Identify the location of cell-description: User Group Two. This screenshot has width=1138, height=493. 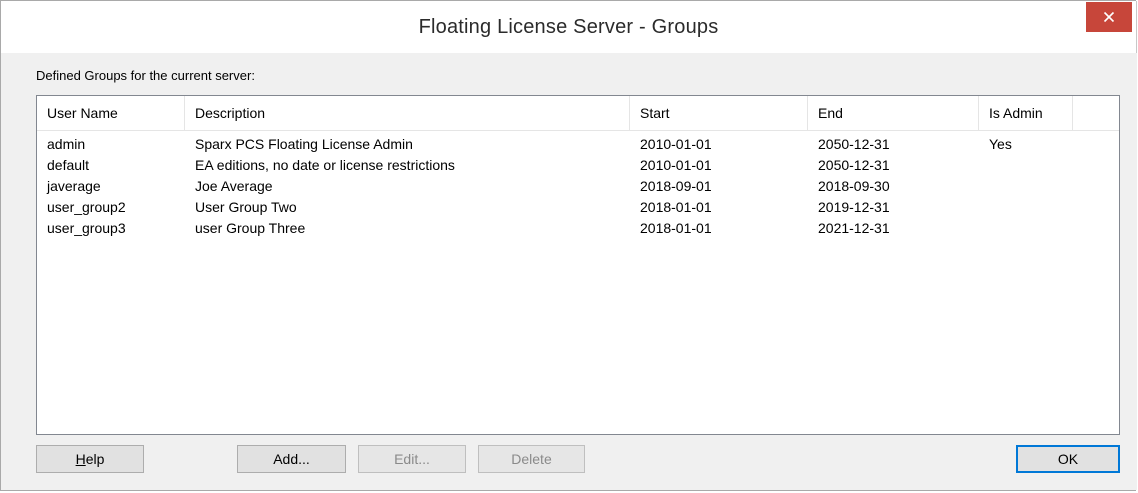
(246, 207).